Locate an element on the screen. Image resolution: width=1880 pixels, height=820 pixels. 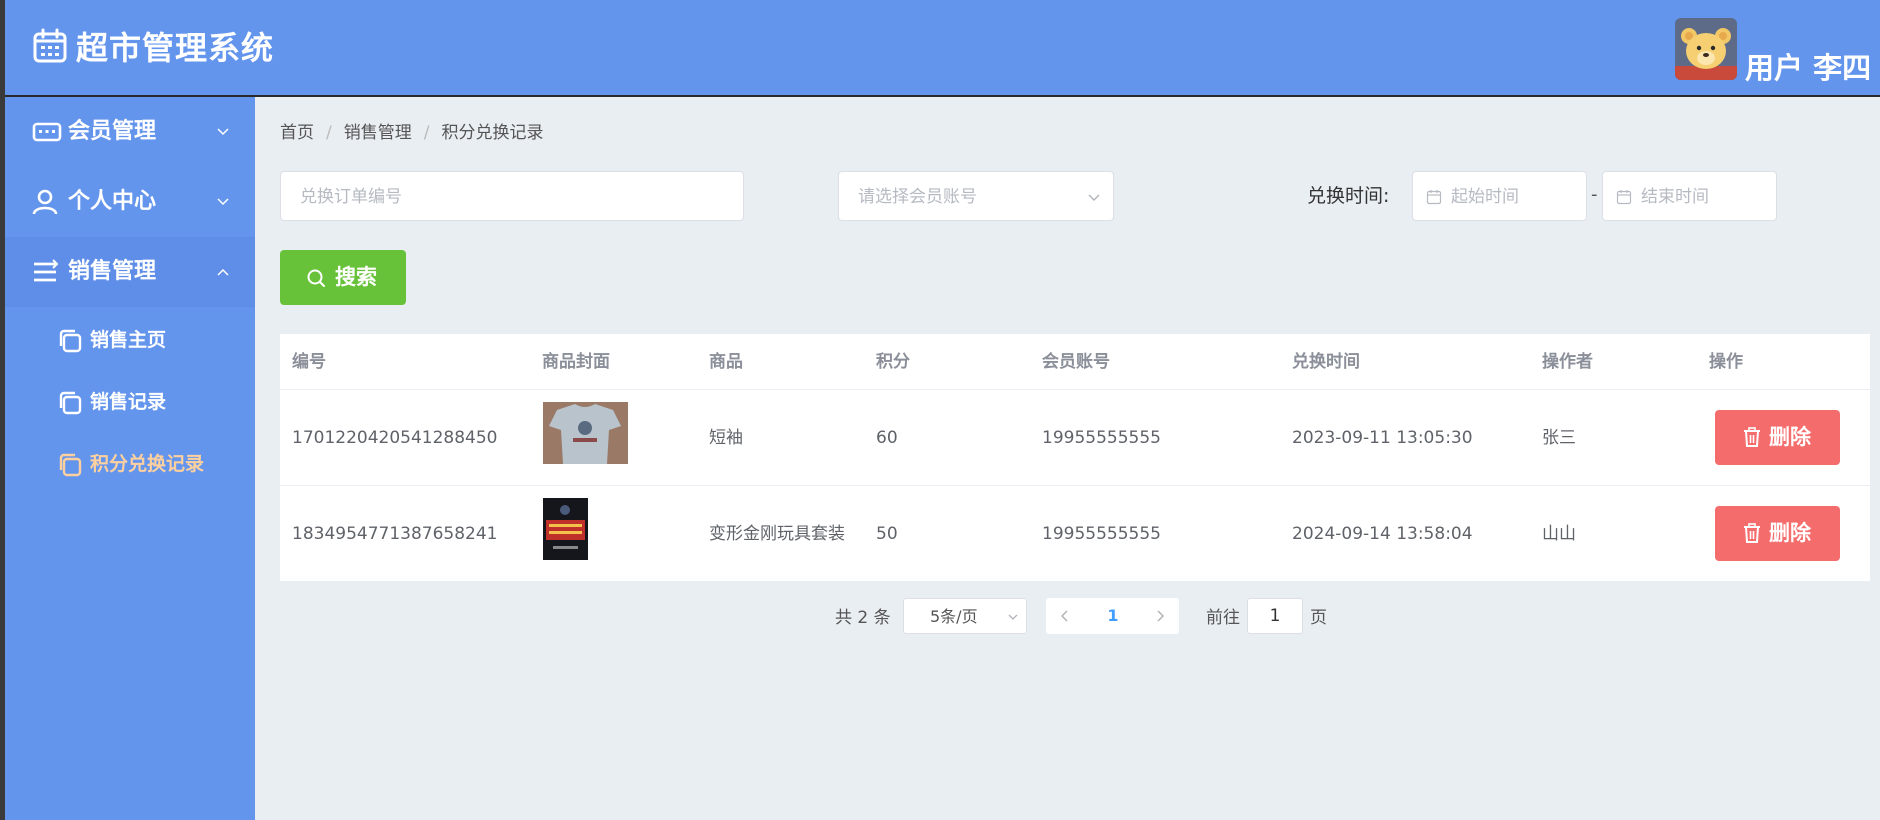
cell-operator: 山山 is located at coordinates (1559, 534).